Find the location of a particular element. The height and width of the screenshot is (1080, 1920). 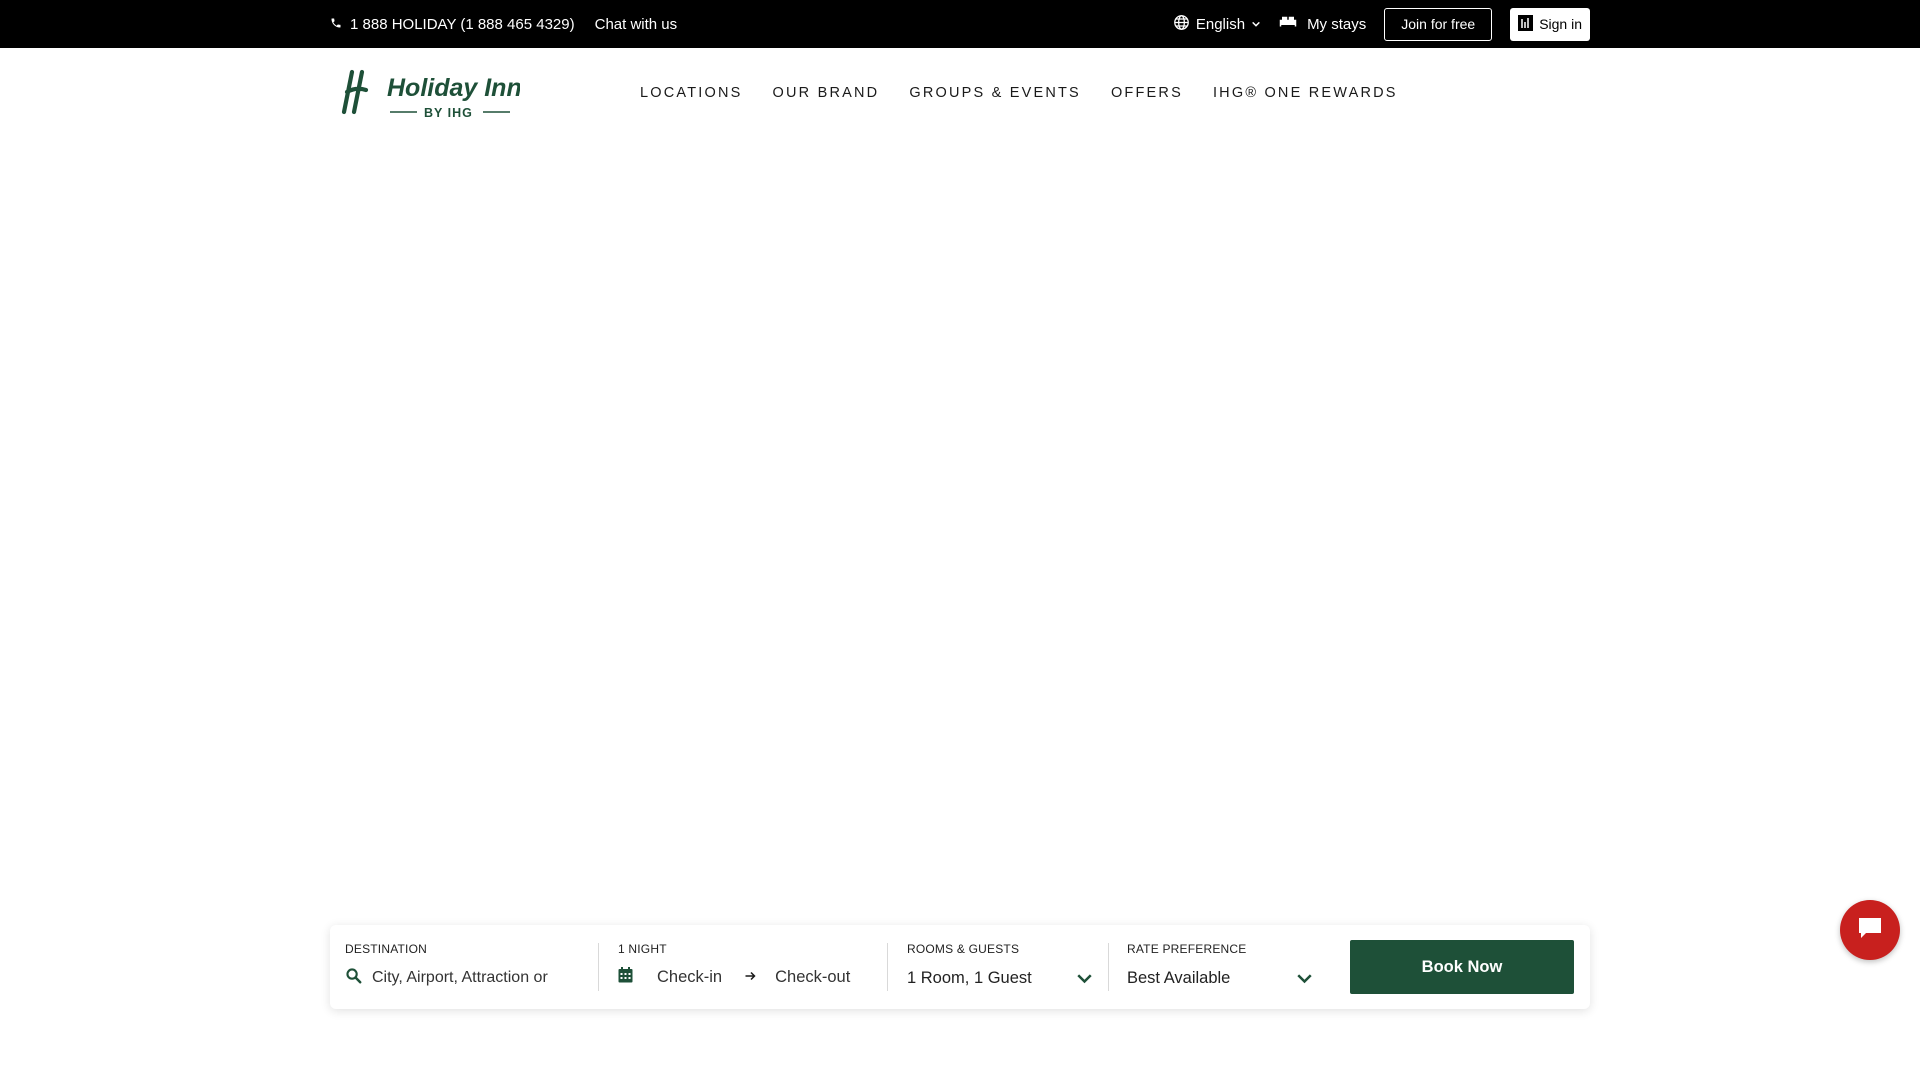

language-label: English is located at coordinates (1220, 24).